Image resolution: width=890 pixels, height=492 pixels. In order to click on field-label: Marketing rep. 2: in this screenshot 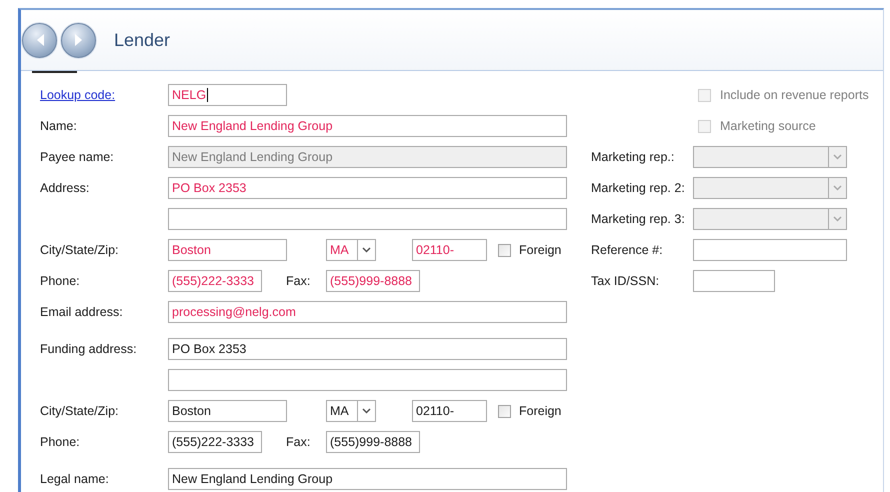, I will do `click(638, 188)`.